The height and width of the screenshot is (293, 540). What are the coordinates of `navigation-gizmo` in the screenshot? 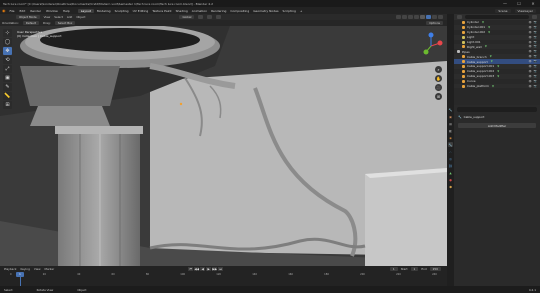 It's located at (431, 46).